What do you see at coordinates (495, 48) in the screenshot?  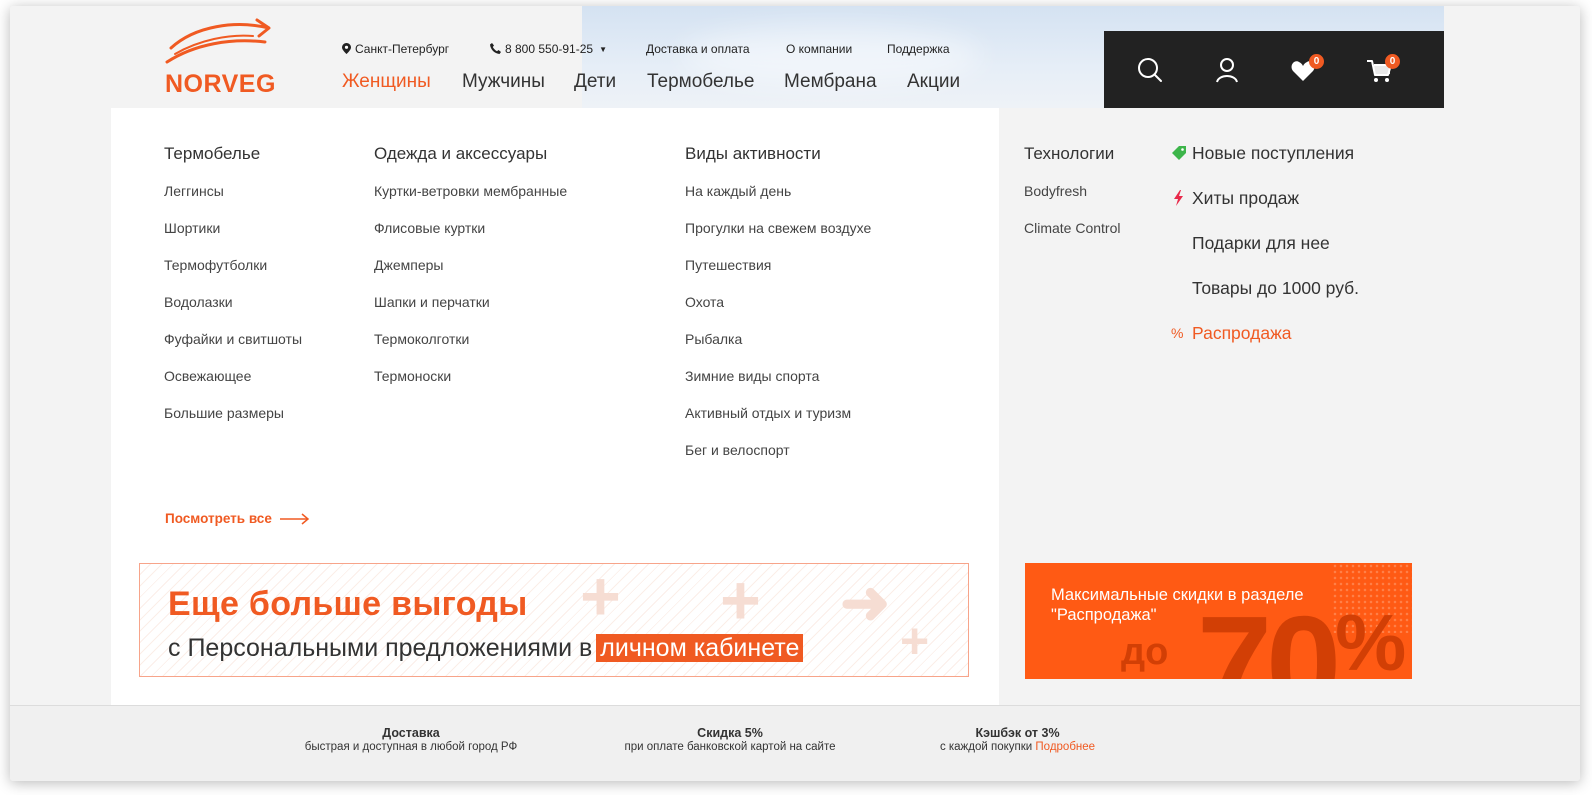 I see `phone-icon` at bounding box center [495, 48].